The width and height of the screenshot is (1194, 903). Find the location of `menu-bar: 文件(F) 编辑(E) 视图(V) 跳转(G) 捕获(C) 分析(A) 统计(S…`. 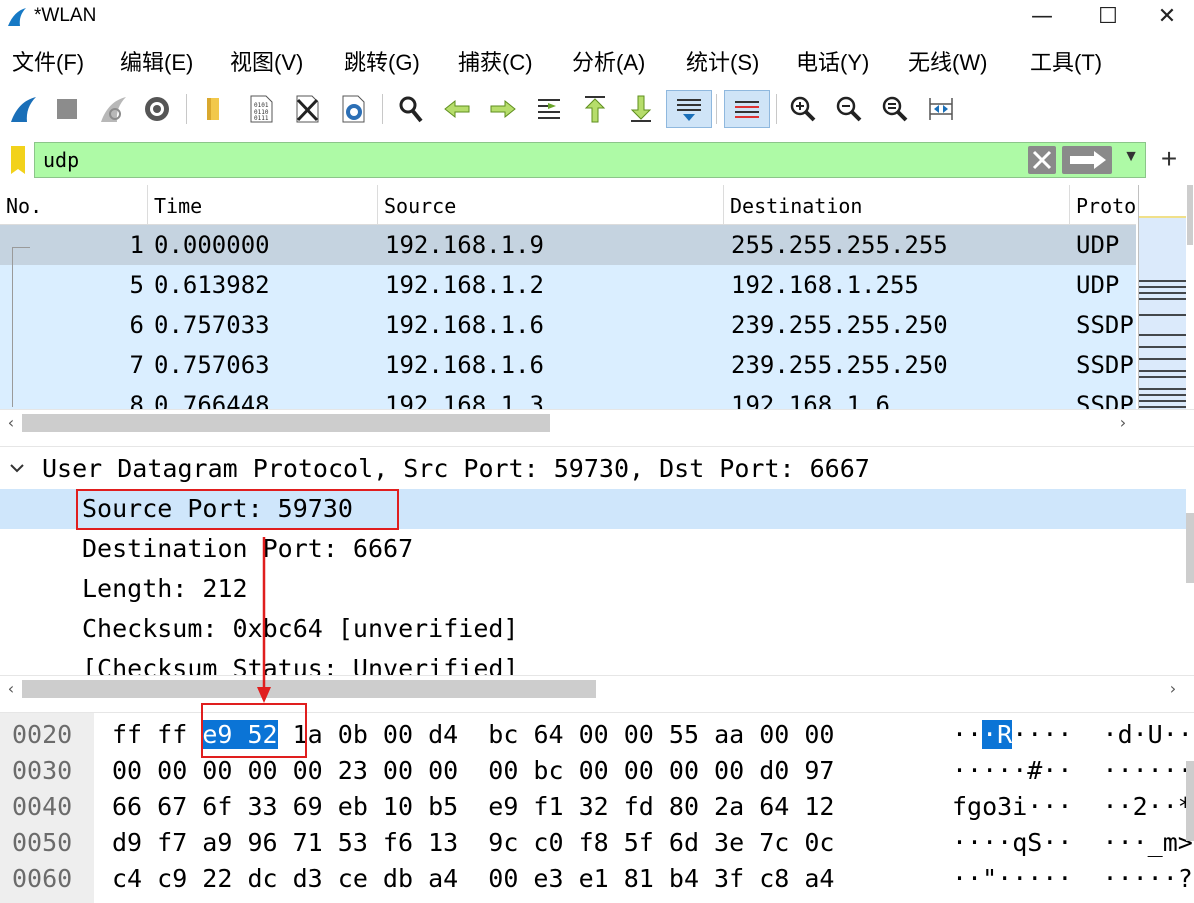

menu-bar: 文件(F) 编辑(E) 视图(V) 跳转(G) 捕获(C) 分析(A) 统计(S… is located at coordinates (597, 61).